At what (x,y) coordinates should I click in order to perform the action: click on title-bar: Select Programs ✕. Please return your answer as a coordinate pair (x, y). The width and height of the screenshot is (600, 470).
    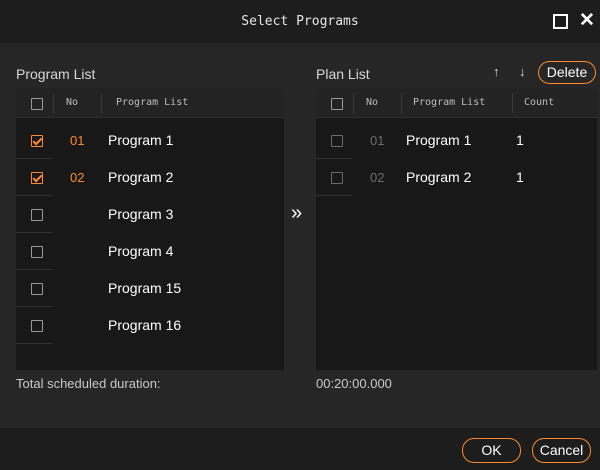
    Looking at the image, I should click on (300, 21).